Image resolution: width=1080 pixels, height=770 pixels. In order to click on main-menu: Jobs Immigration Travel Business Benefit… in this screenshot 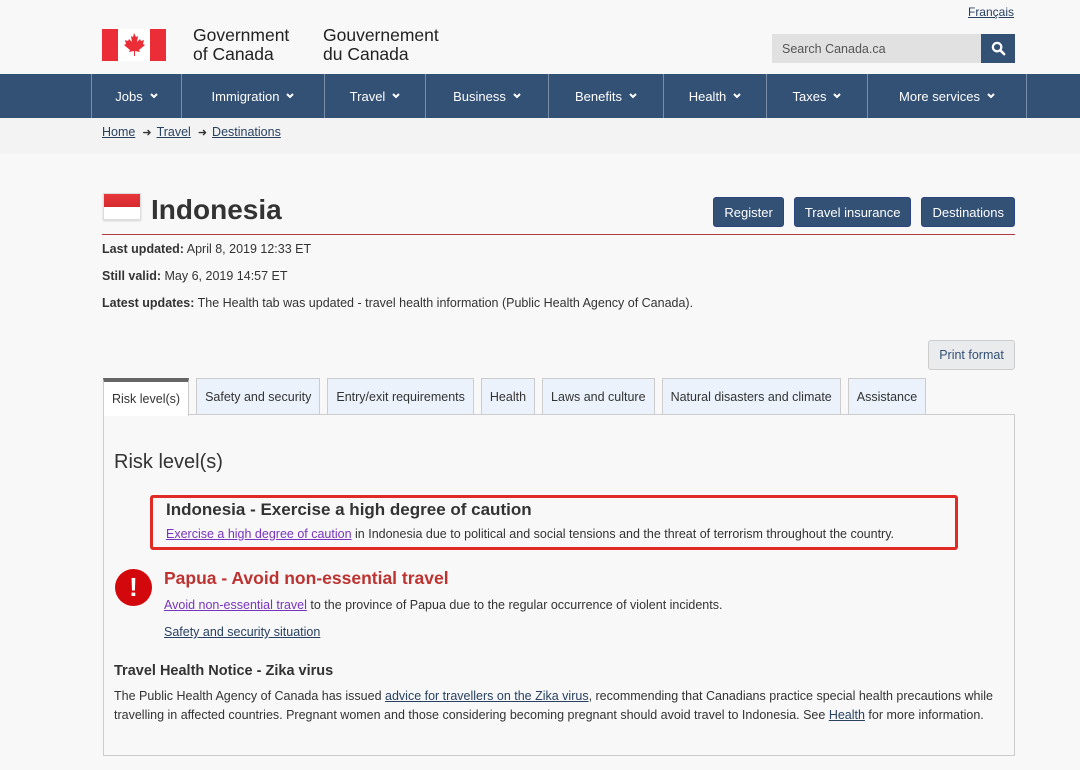, I will do `click(540, 96)`.